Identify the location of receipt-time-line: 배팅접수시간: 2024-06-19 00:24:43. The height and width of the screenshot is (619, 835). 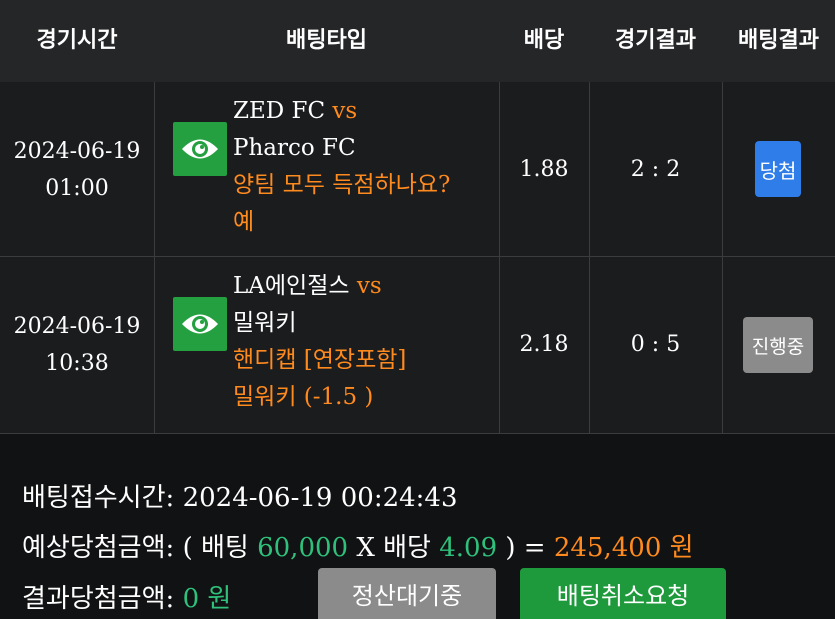
(240, 498).